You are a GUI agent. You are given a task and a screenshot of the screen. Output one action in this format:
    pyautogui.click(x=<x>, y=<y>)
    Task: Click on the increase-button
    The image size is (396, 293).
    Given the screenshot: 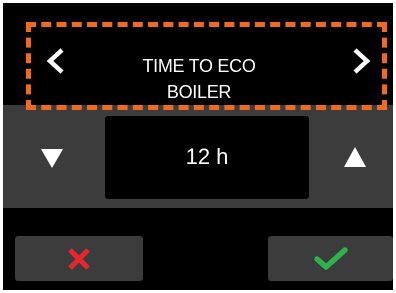 What is the action you would take?
    pyautogui.click(x=355, y=157)
    